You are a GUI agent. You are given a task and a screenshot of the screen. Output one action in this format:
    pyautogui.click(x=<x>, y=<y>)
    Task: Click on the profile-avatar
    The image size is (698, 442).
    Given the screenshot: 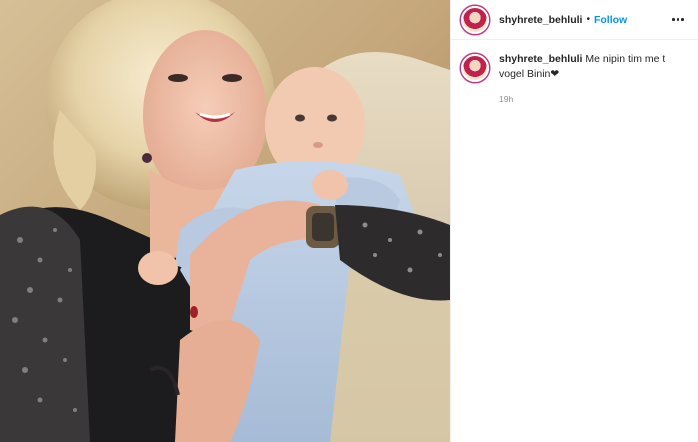 What is the action you would take?
    pyautogui.click(x=475, y=19)
    